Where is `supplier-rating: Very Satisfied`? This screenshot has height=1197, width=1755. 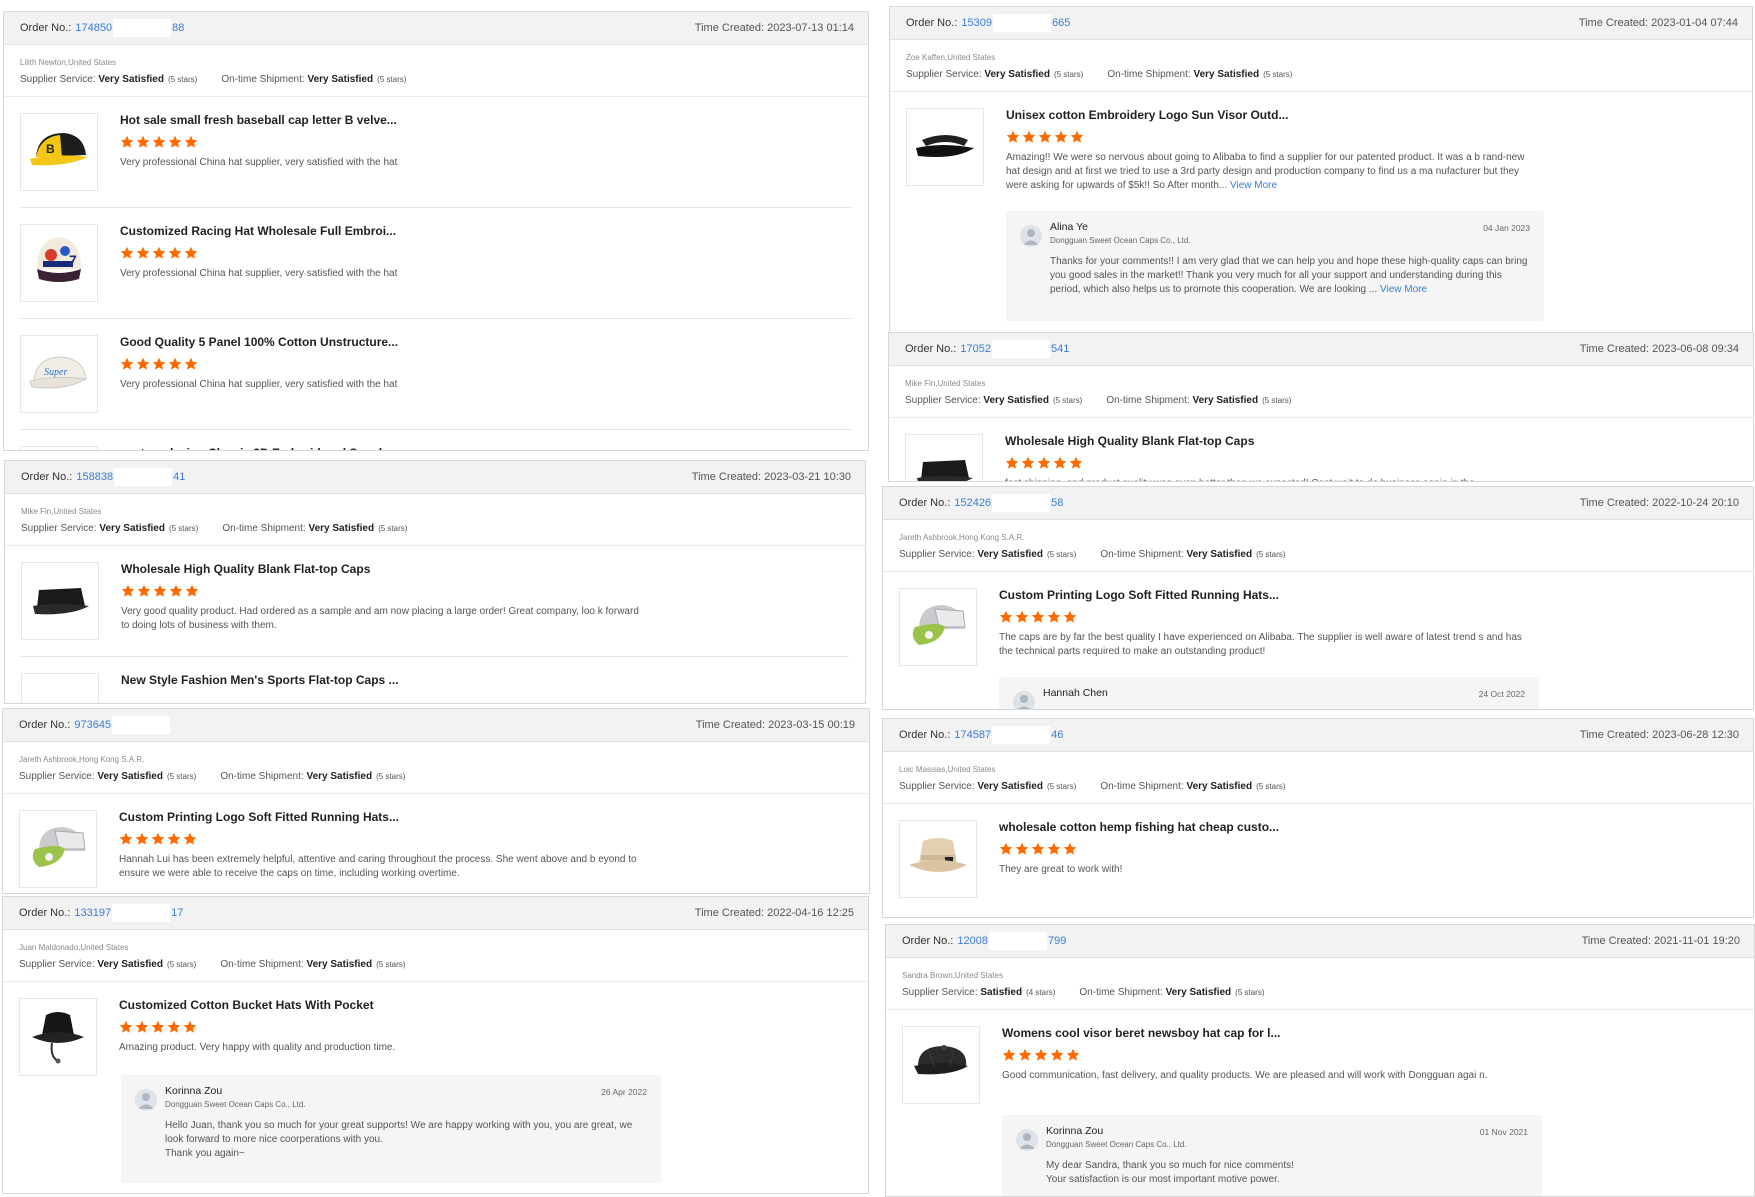
supplier-rating: Very Satisfied is located at coordinates (1010, 554).